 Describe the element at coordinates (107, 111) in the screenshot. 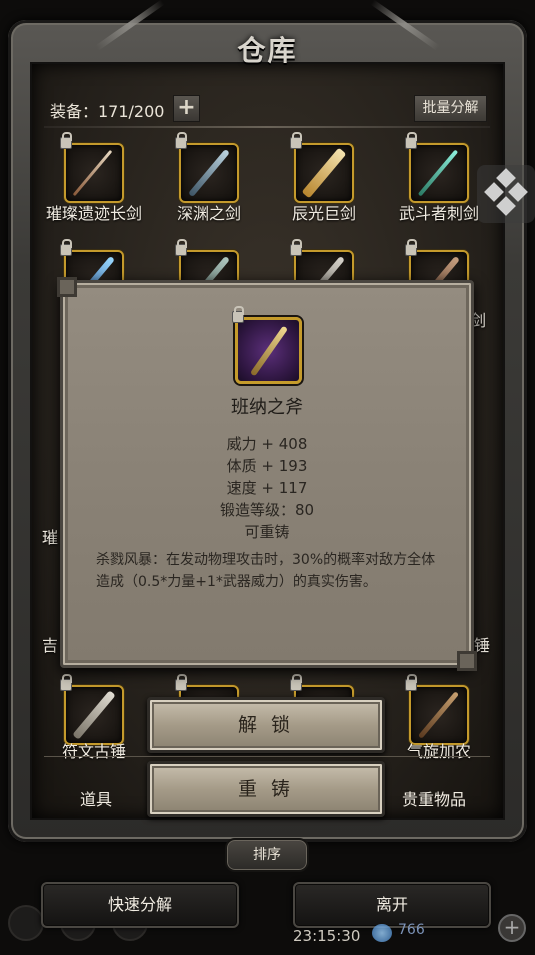

I see `equipment-count: 装备：171/200` at that location.